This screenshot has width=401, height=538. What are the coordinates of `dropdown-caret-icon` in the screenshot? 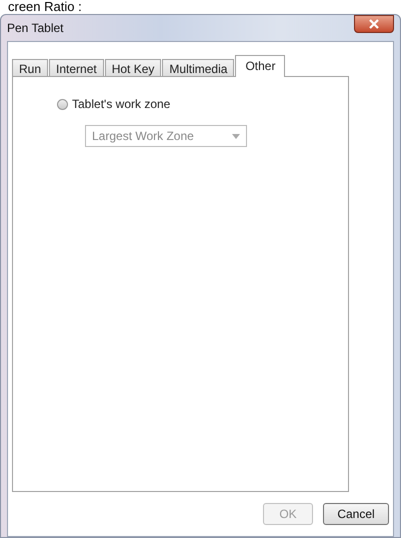 It's located at (236, 136).